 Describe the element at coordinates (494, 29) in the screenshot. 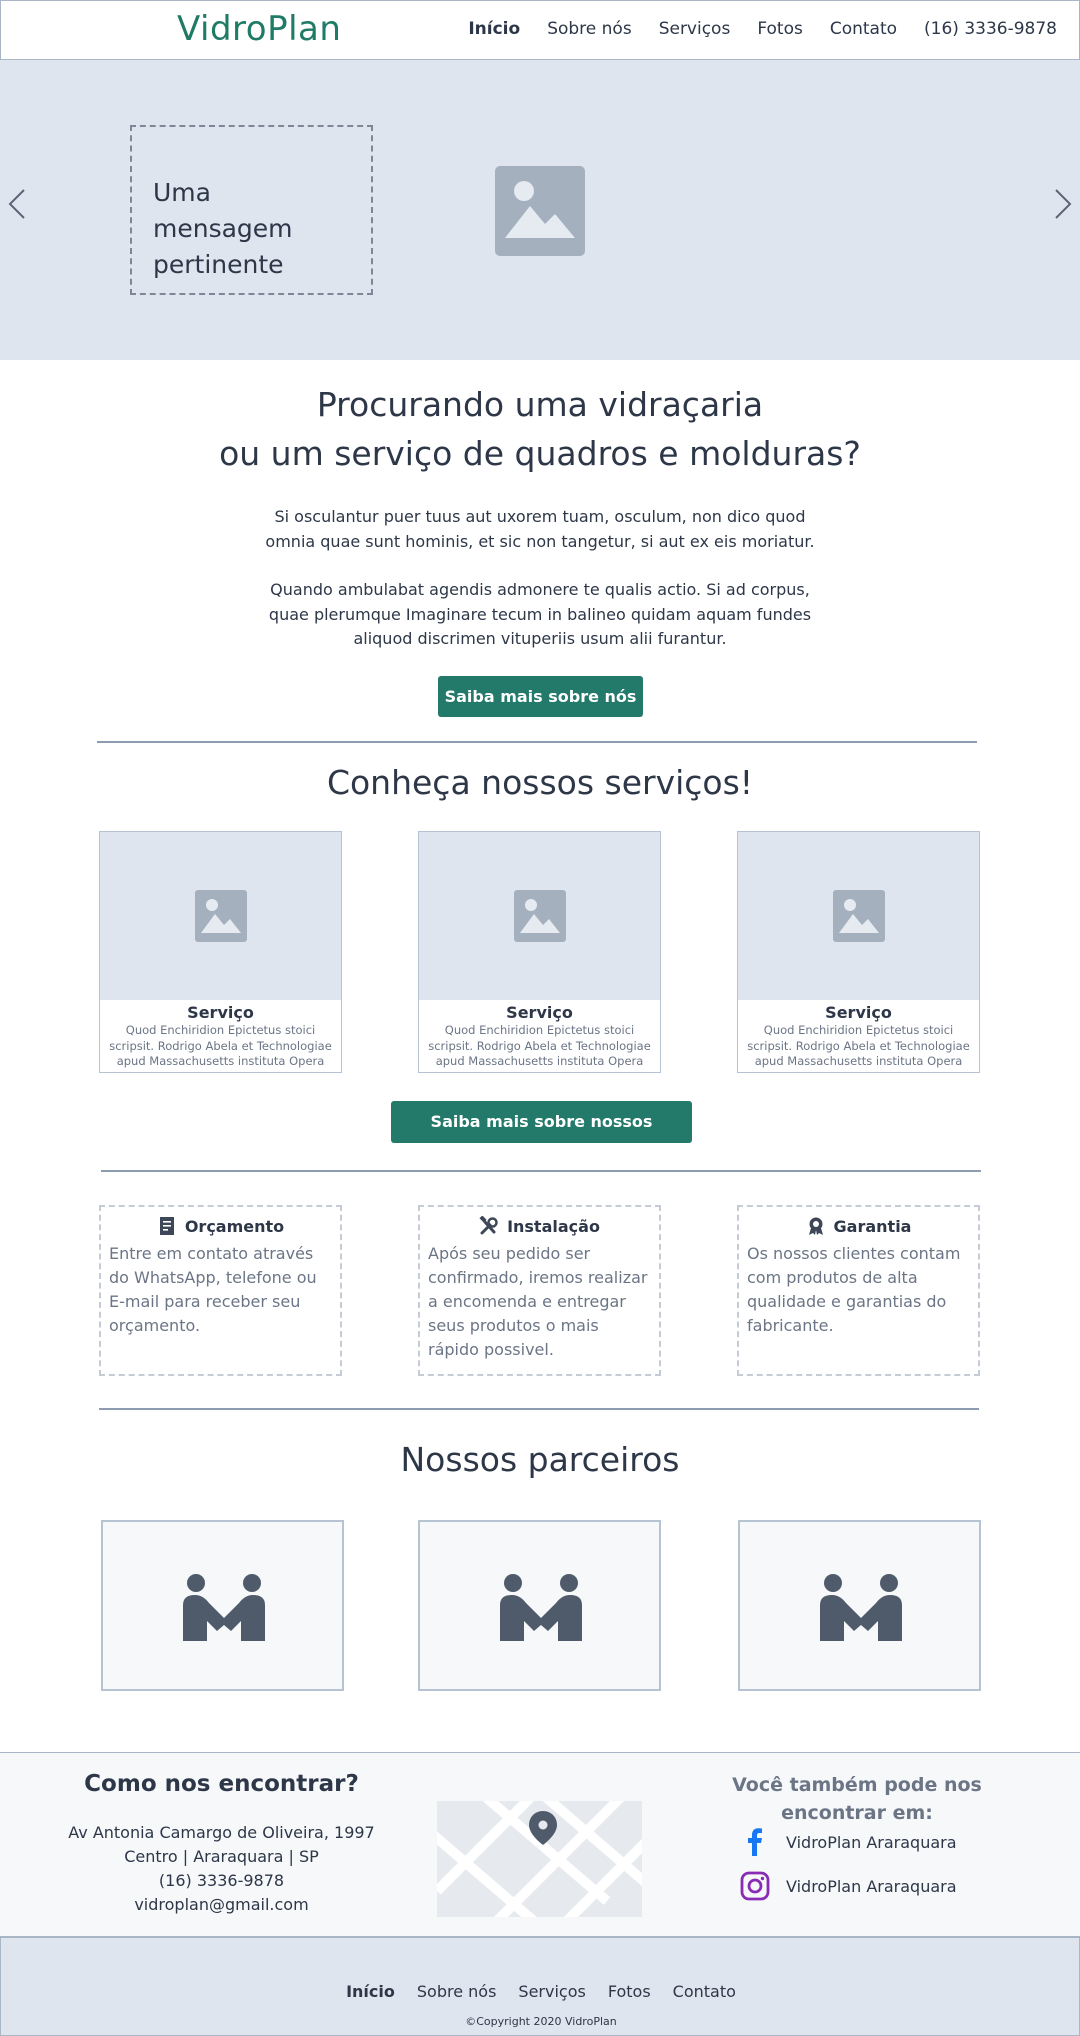

I see `nav-link-inicio: Início` at that location.